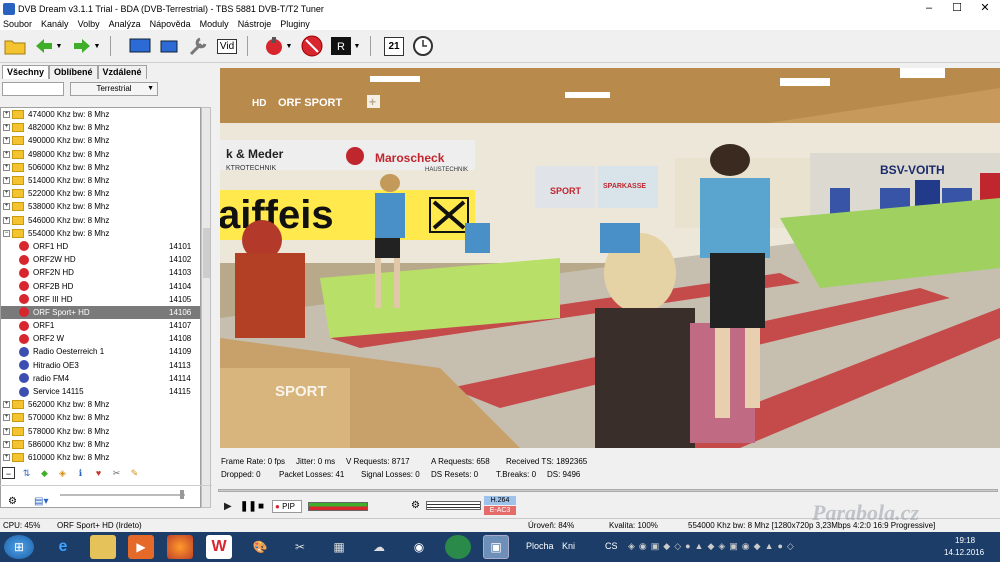 The width and height of the screenshot is (1000, 562). What do you see at coordinates (100, 351) in the screenshot?
I see `channel-row: Radio Oesterreich 1 14109` at bounding box center [100, 351].